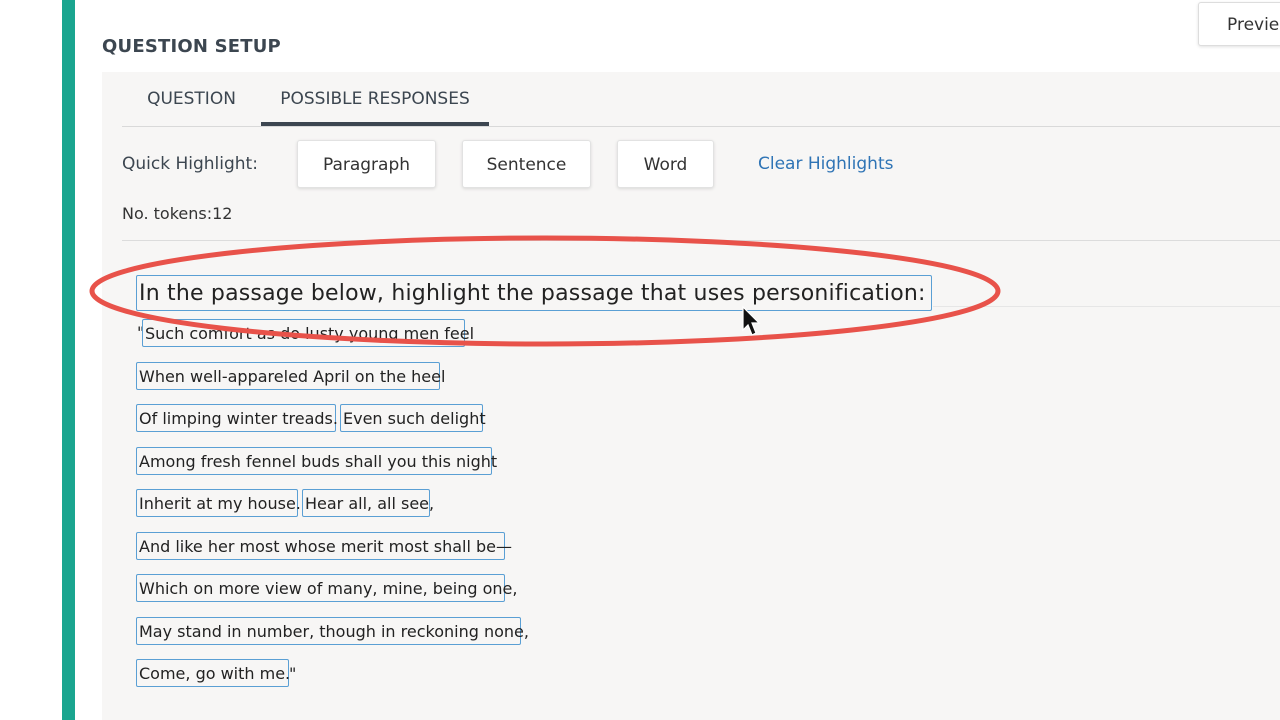 This screenshot has width=1280, height=720. I want to click on word-button: Word, so click(665, 164).